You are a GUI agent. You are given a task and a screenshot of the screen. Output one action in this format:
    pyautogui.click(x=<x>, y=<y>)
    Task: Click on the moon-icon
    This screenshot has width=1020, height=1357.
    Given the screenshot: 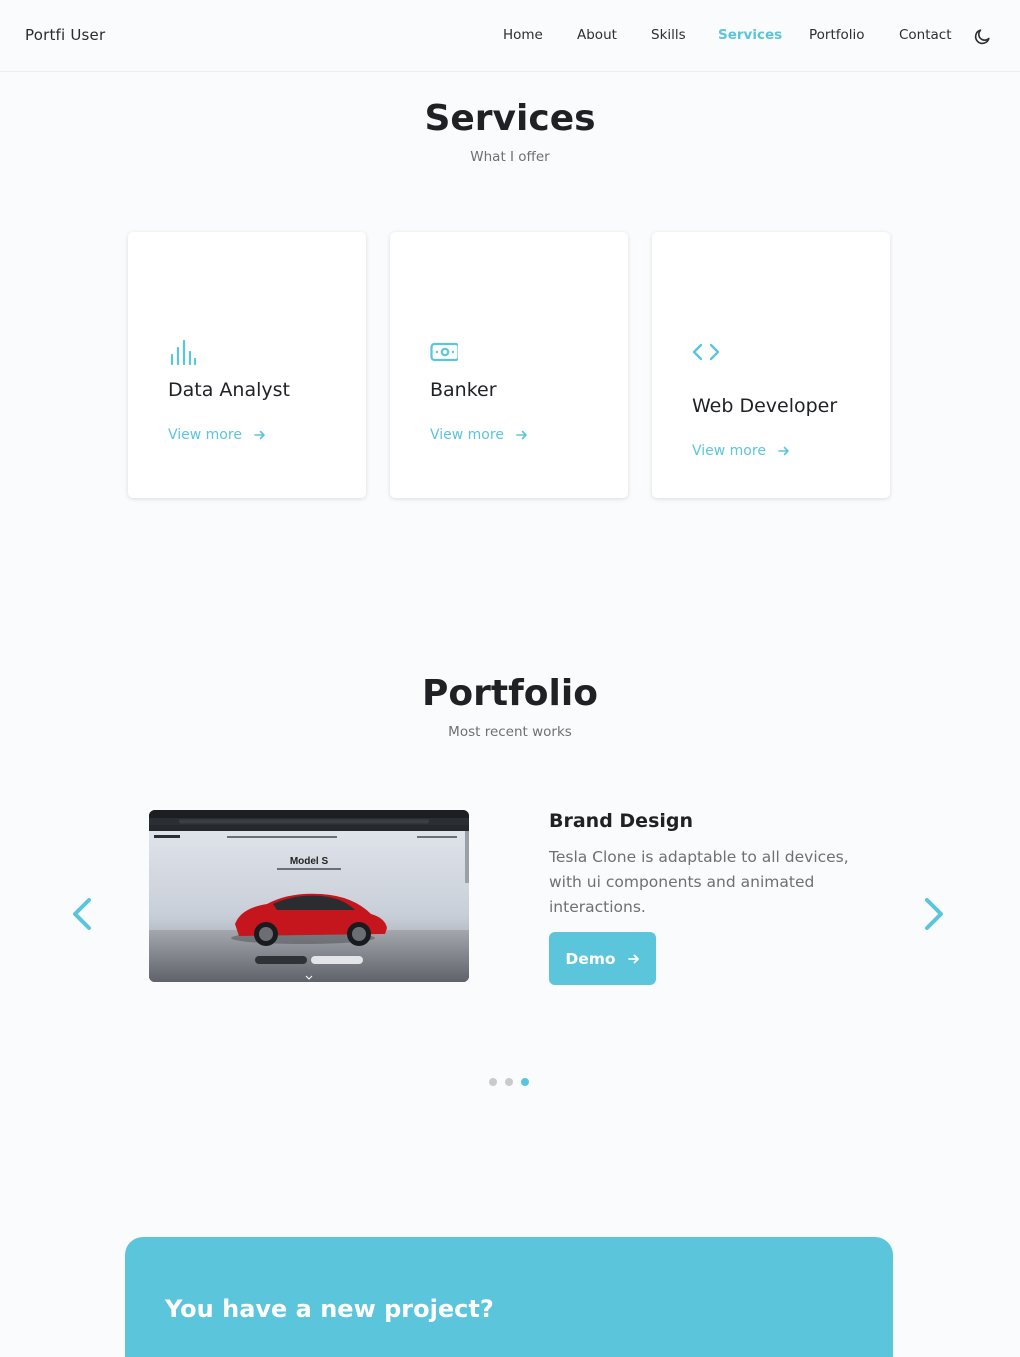 What is the action you would take?
    pyautogui.click(x=982, y=36)
    